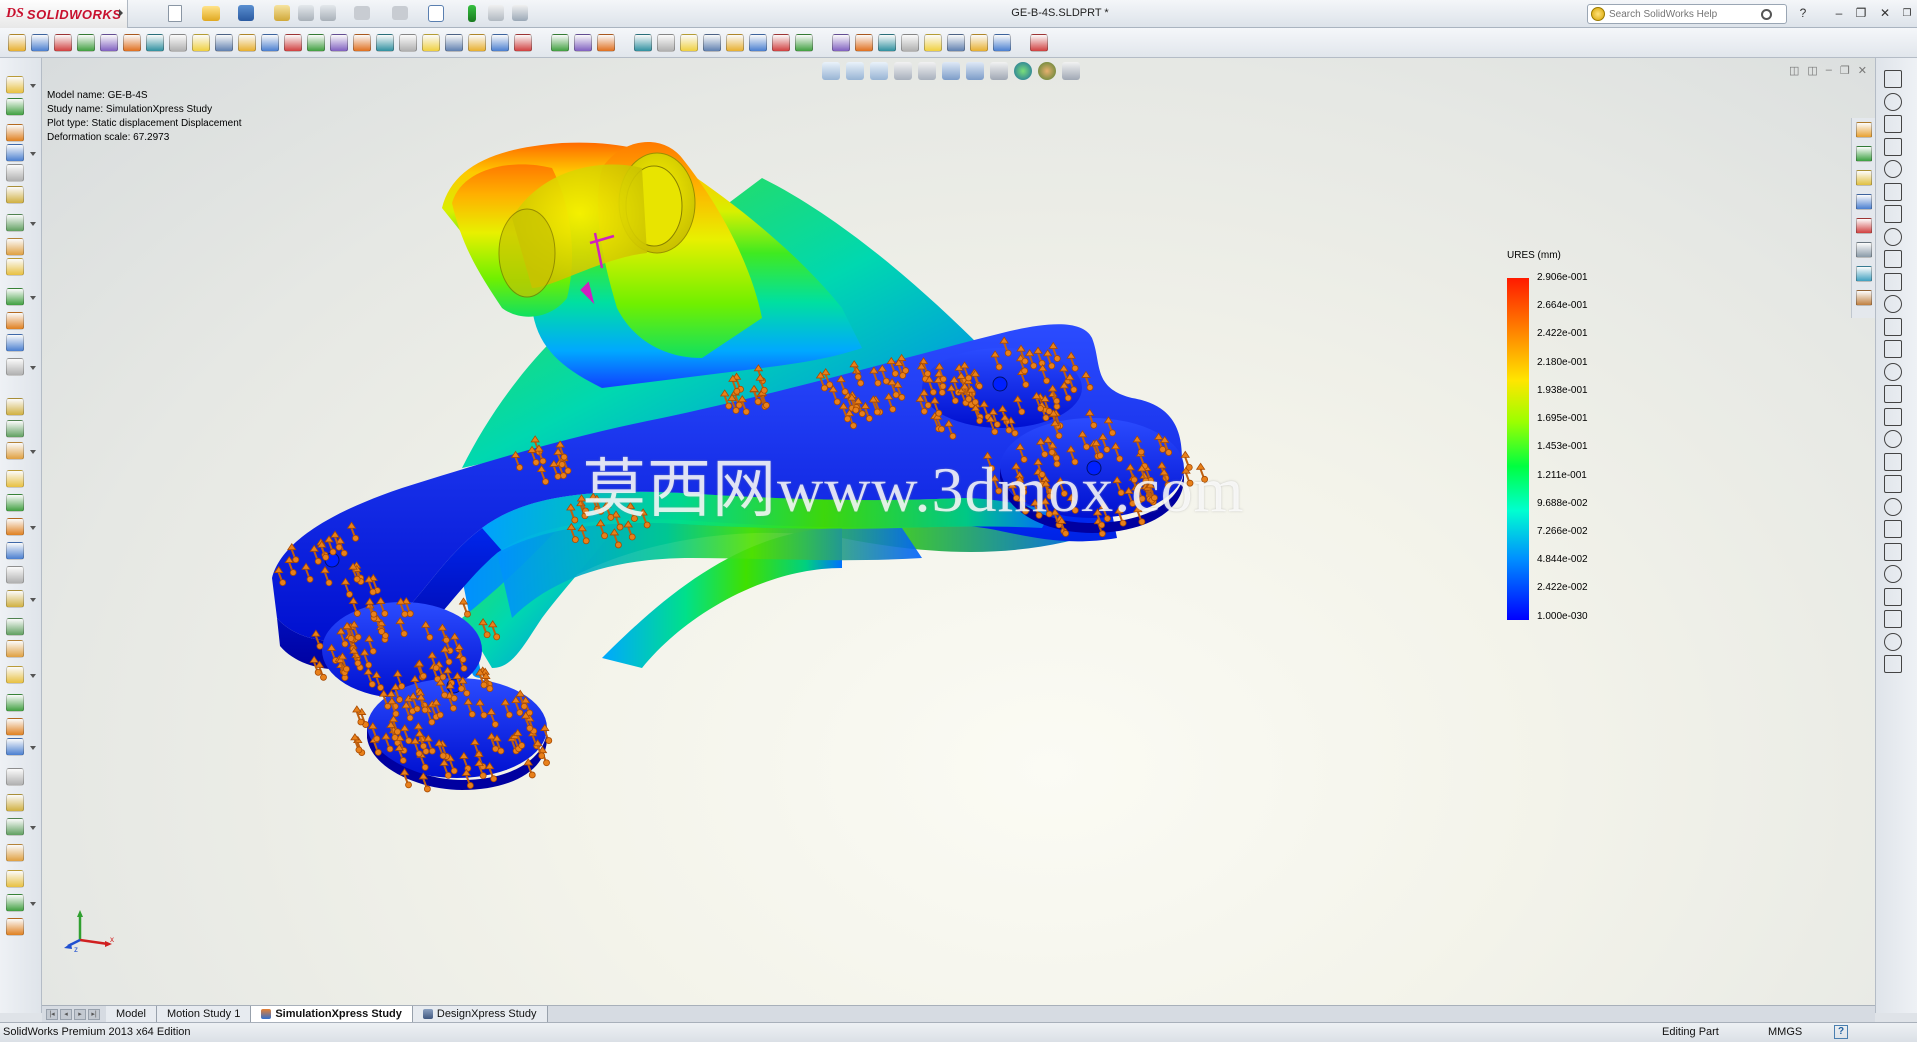 The image size is (1917, 1042). I want to click on rib-icon, so click(15, 367).